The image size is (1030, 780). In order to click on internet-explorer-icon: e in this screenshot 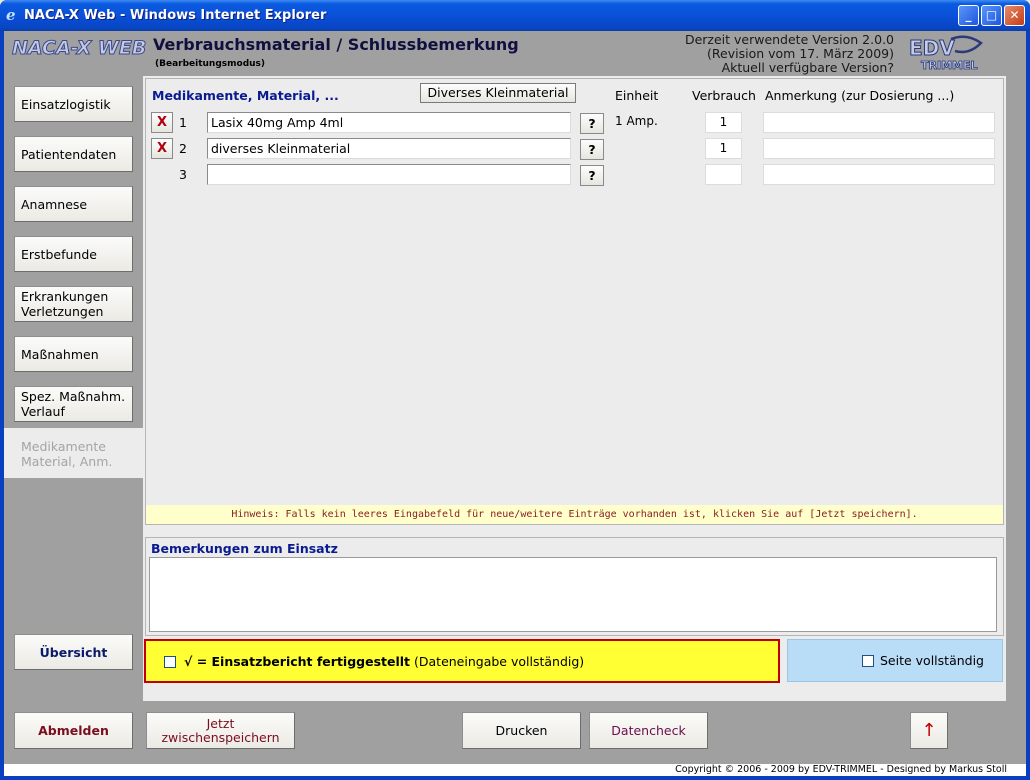, I will do `click(11, 15)`.